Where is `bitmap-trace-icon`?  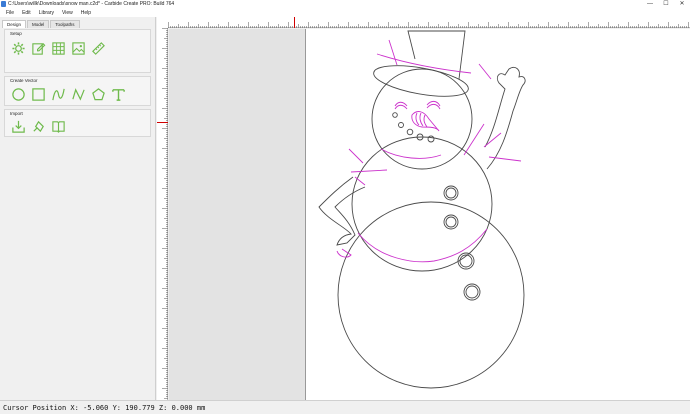
bitmap-trace-icon is located at coordinates (38, 126).